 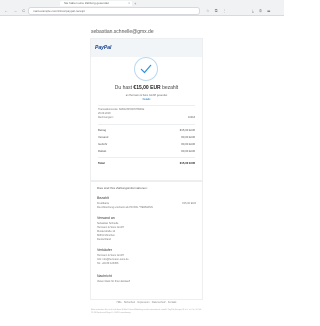 I want to click on note-line: Vielen Dank für Ihren Einkauf!, so click(x=114, y=281).